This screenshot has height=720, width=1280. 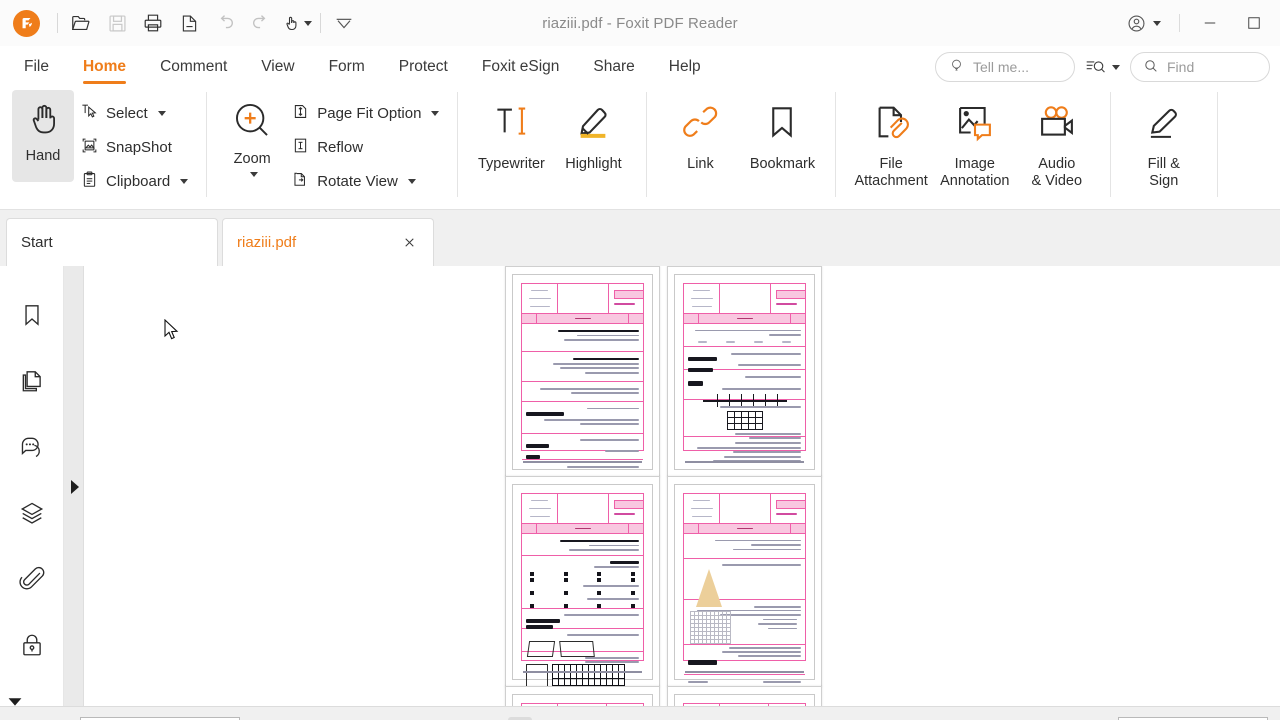 What do you see at coordinates (330, 718) in the screenshot?
I see `fit-page-button` at bounding box center [330, 718].